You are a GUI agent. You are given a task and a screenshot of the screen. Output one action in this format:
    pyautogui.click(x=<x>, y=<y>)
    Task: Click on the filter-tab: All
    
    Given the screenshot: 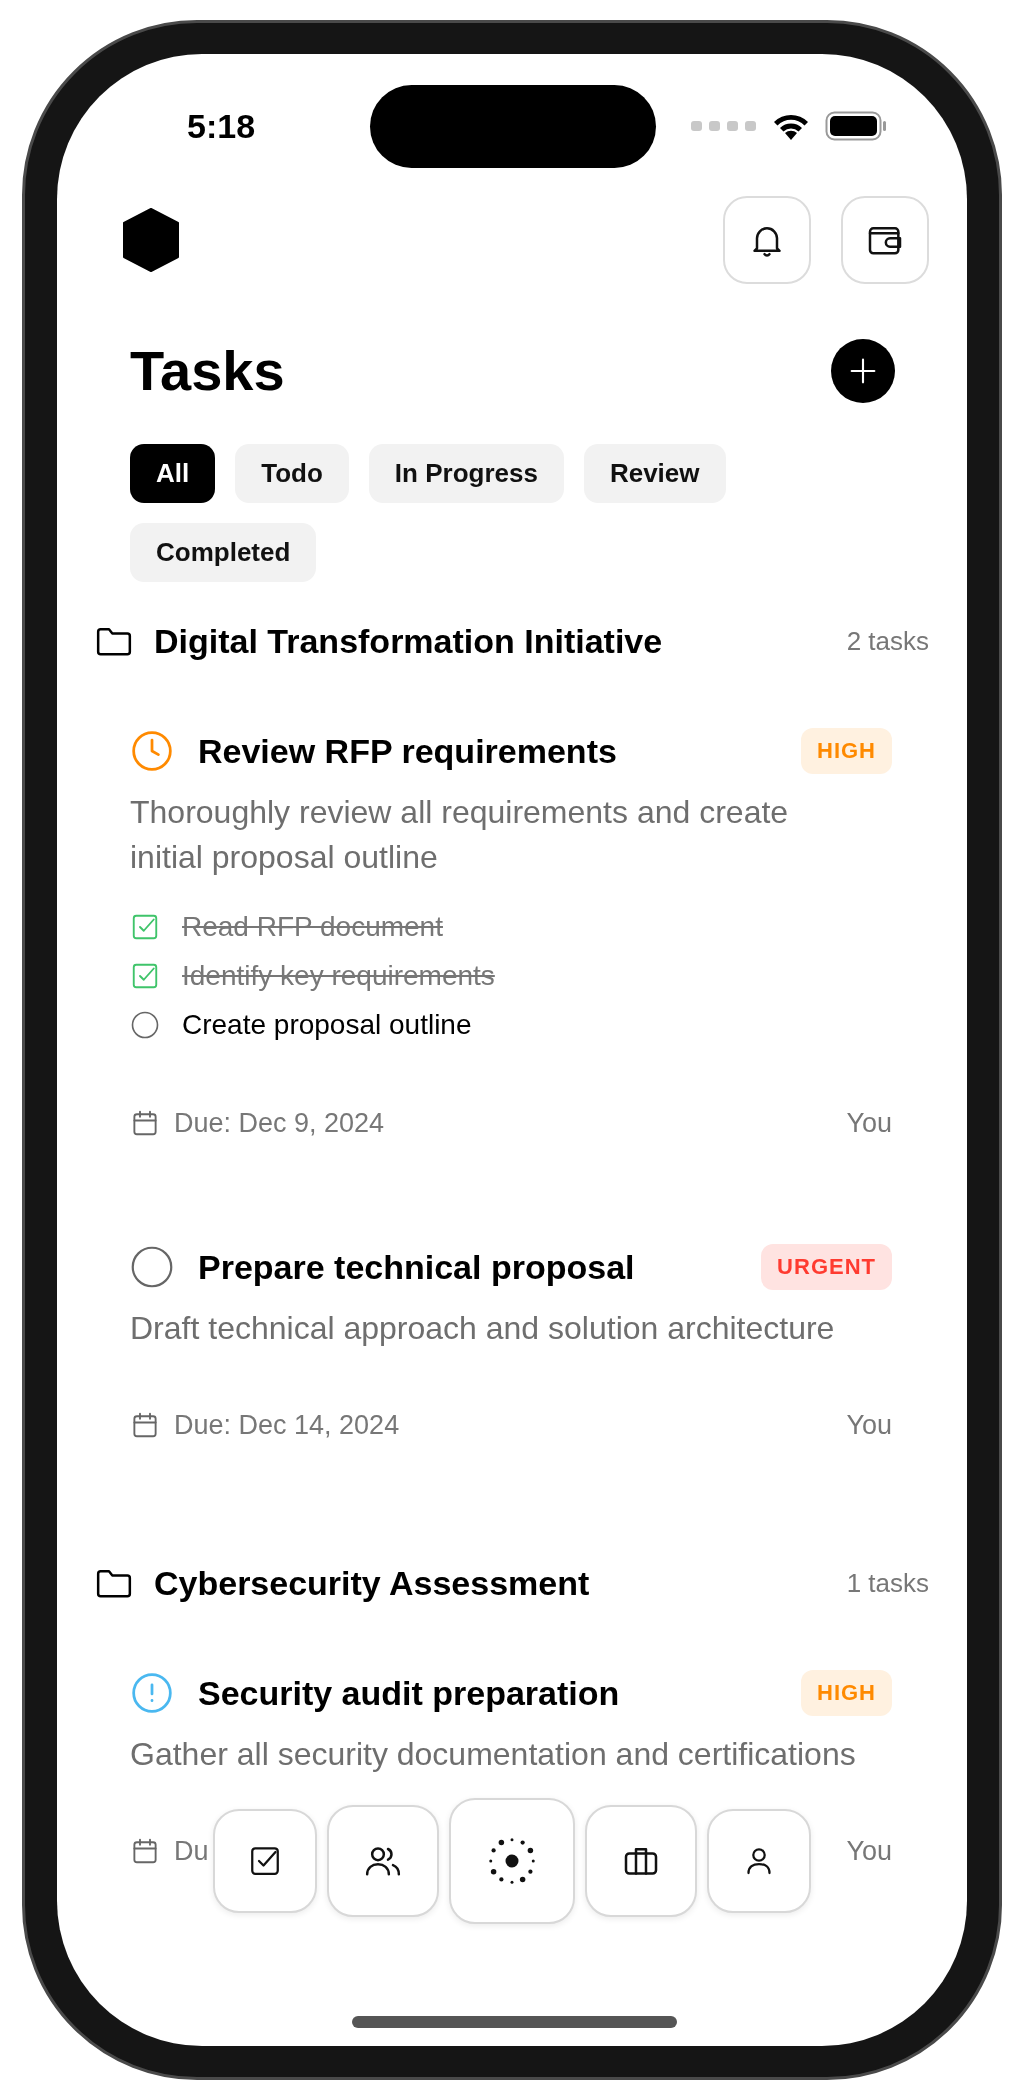 What is the action you would take?
    pyautogui.click(x=173, y=473)
    